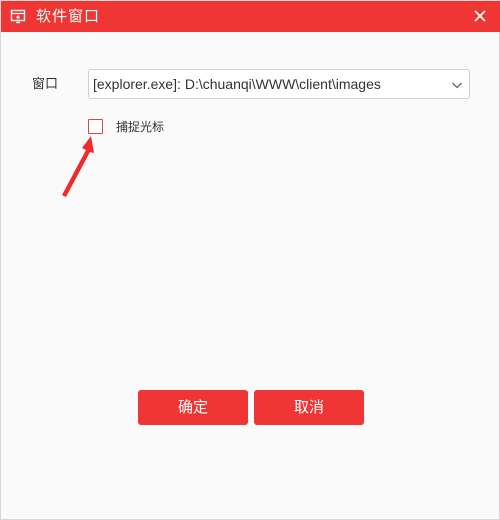  I want to click on capture-cursor-label: 捕捉光标, so click(140, 127).